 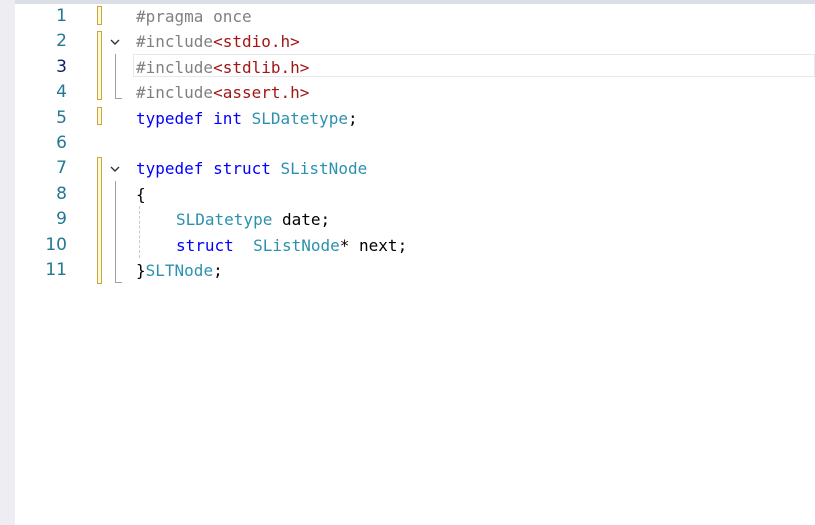 I want to click on code-line: 9 SLDatetype date;, so click(x=415, y=219).